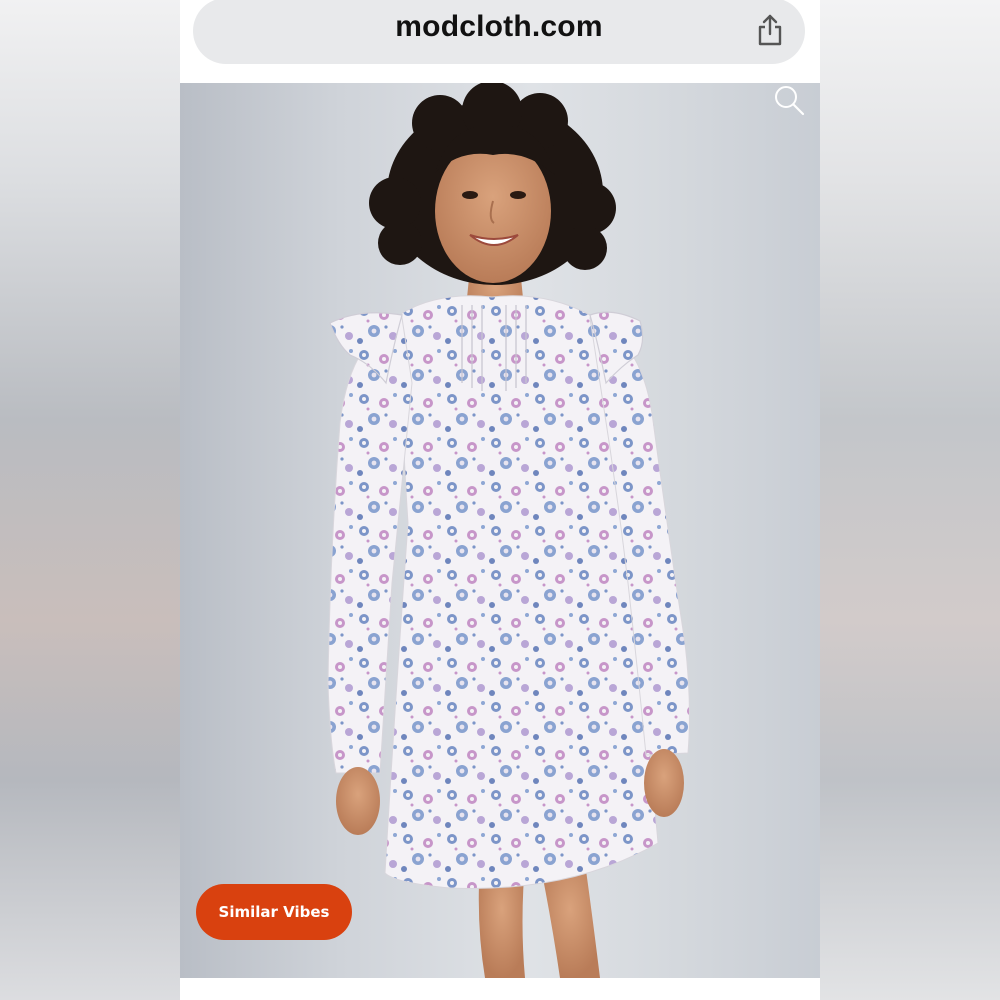  I want to click on search-icon, so click(789, 100).